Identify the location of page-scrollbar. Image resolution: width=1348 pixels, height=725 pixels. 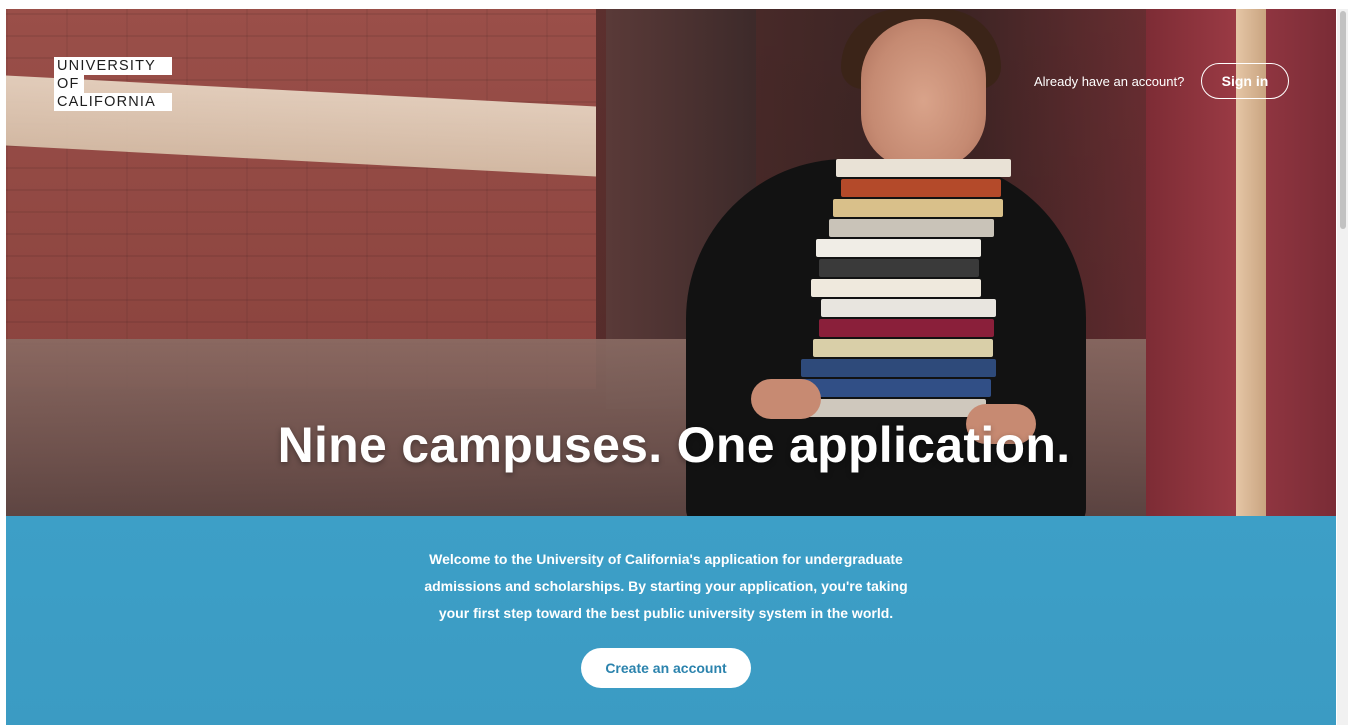
(1342, 367).